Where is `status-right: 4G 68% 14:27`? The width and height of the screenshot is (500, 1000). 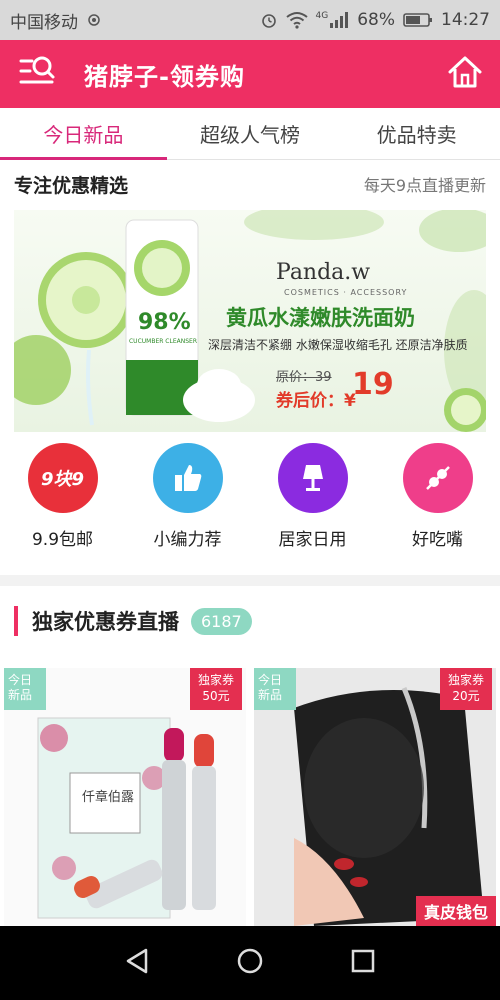 status-right: 4G 68% 14:27 is located at coordinates (375, 20).